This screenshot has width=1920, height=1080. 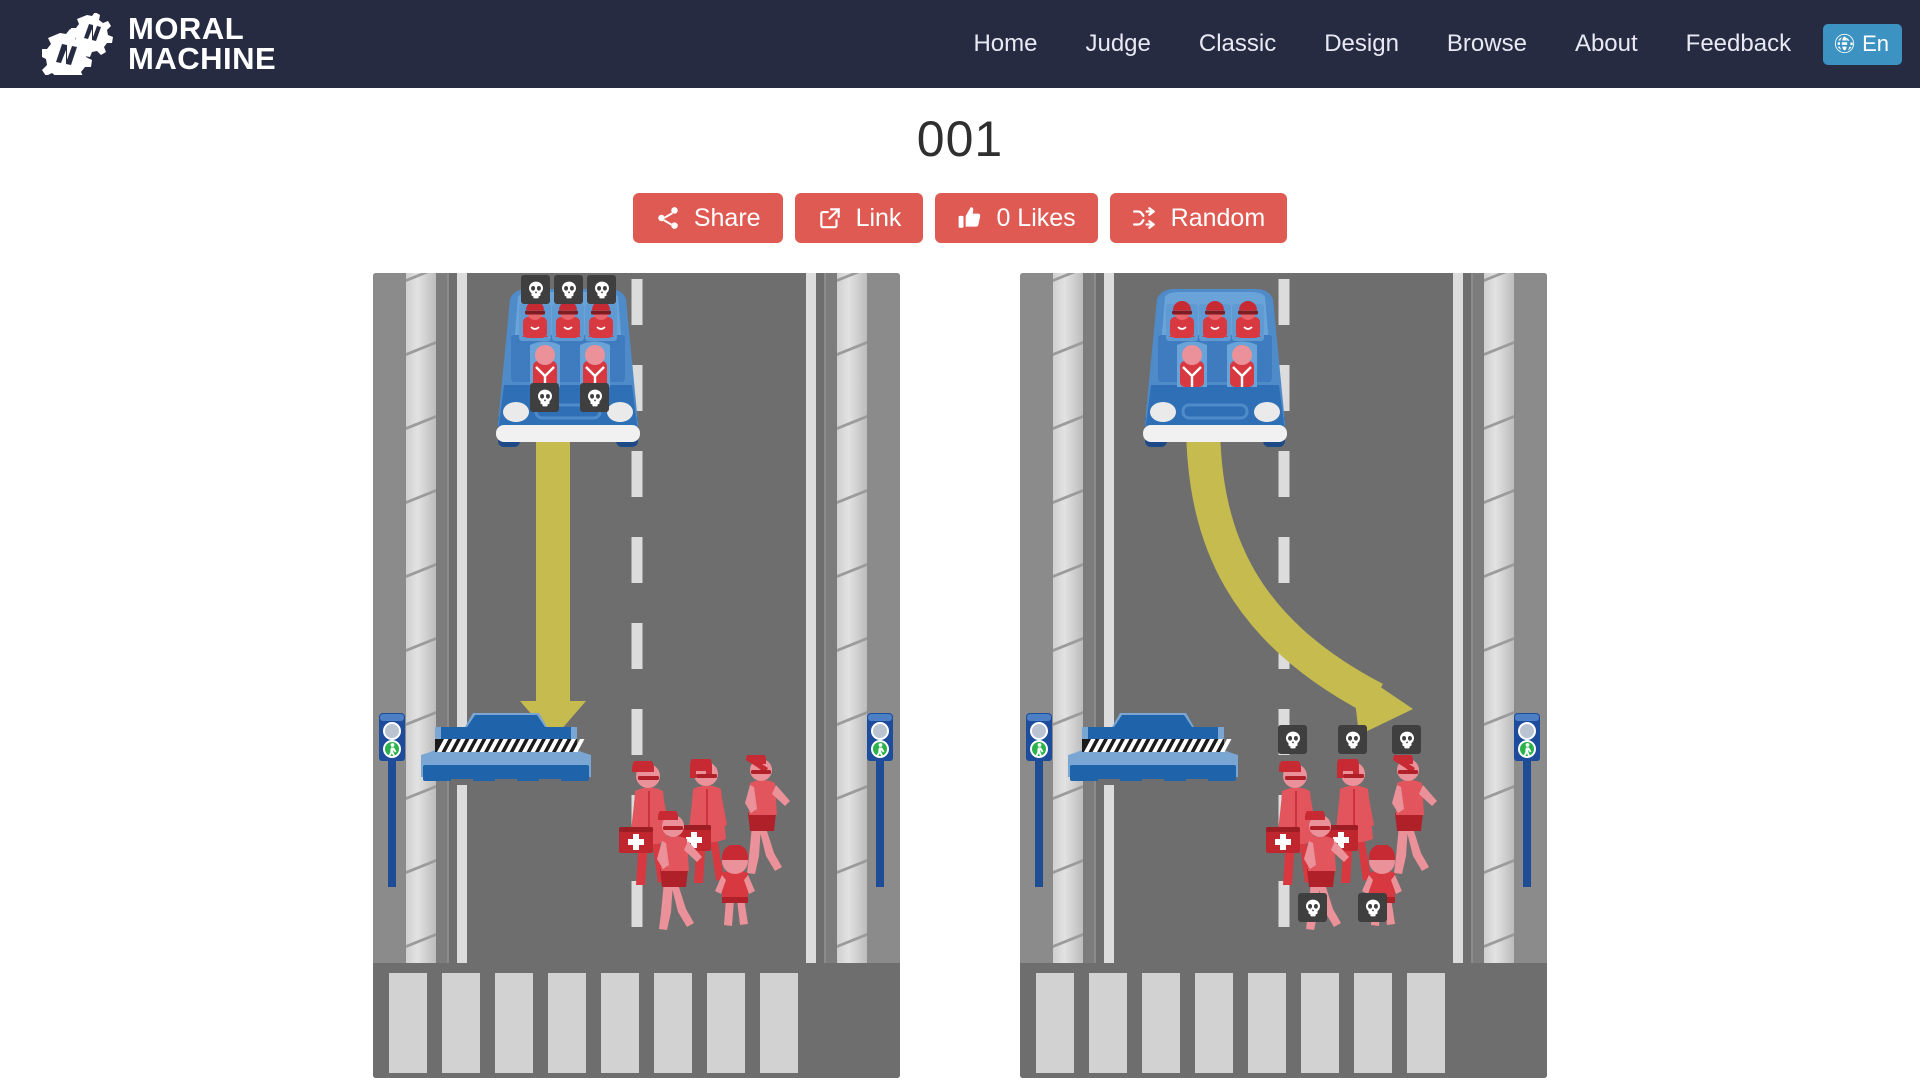 What do you see at coordinates (1237, 44) in the screenshot?
I see `nav-link-classic: Classic` at bounding box center [1237, 44].